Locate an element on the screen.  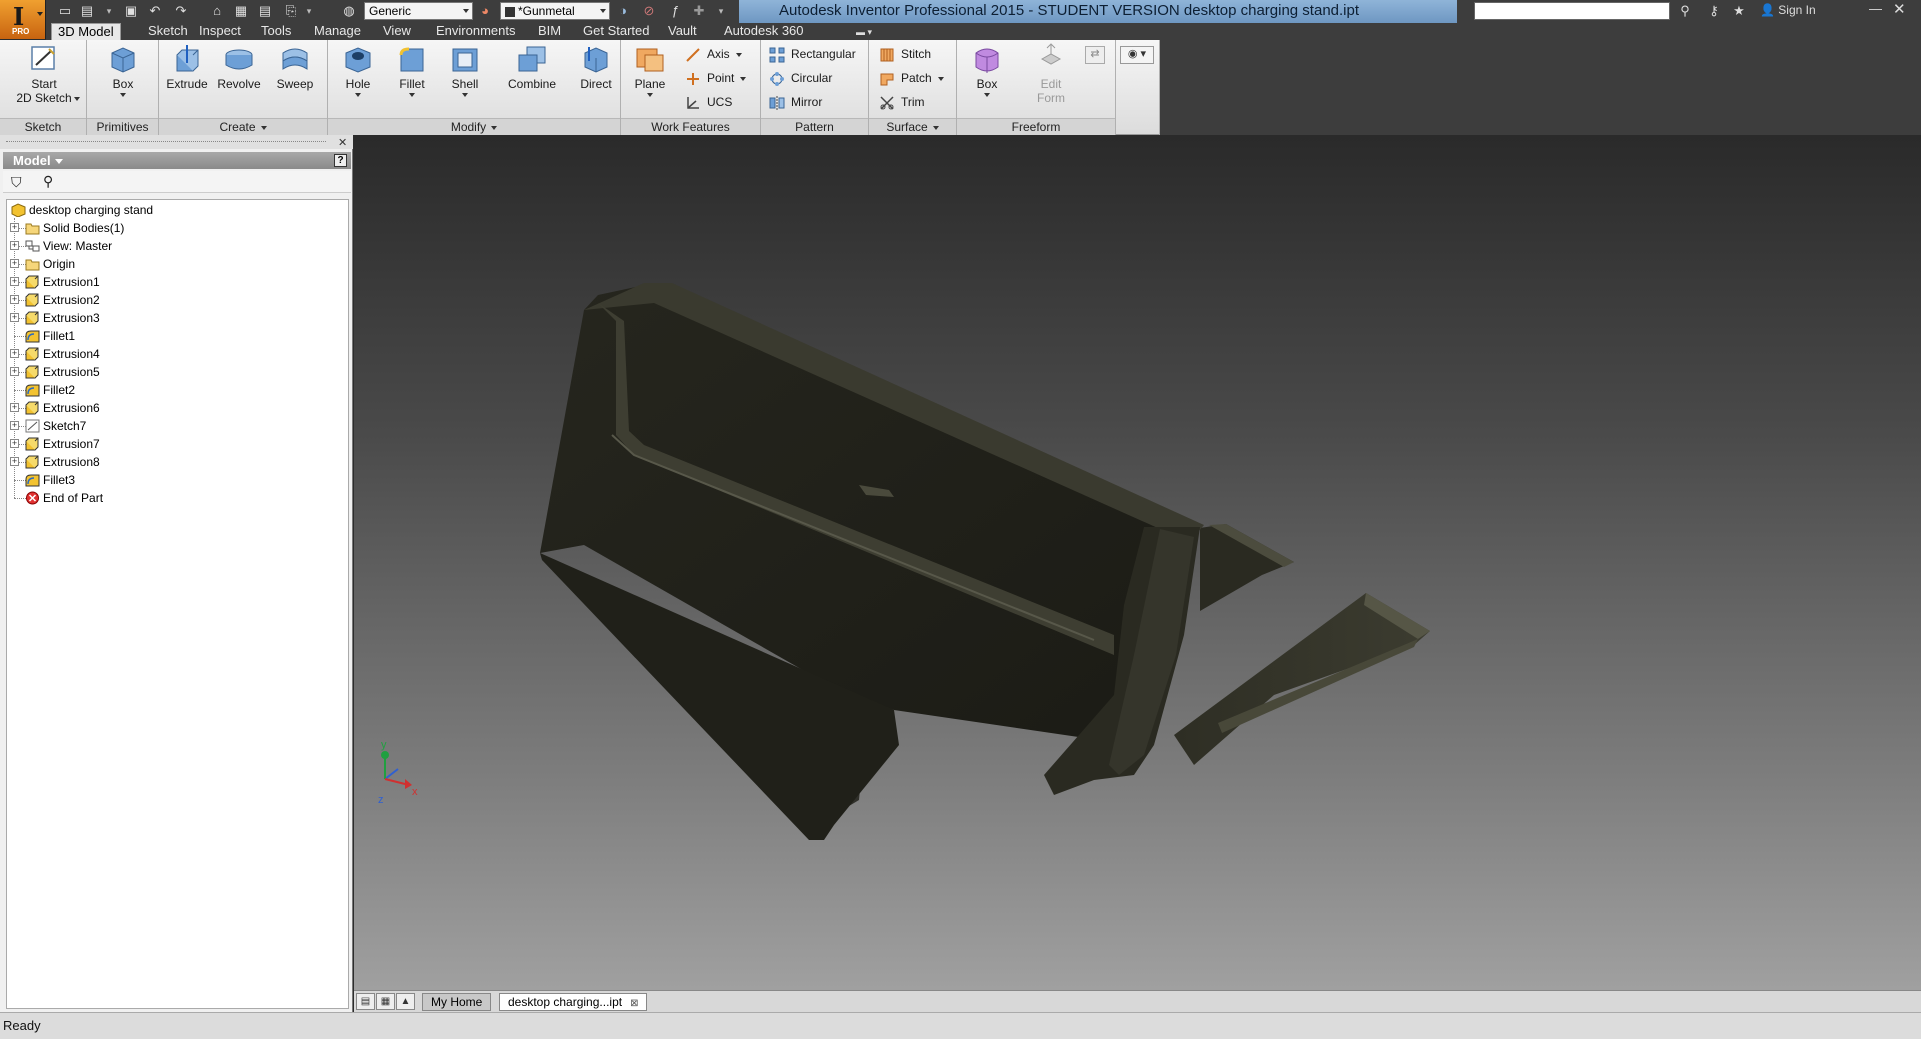
point-button: Point is located at coordinates (716, 78).